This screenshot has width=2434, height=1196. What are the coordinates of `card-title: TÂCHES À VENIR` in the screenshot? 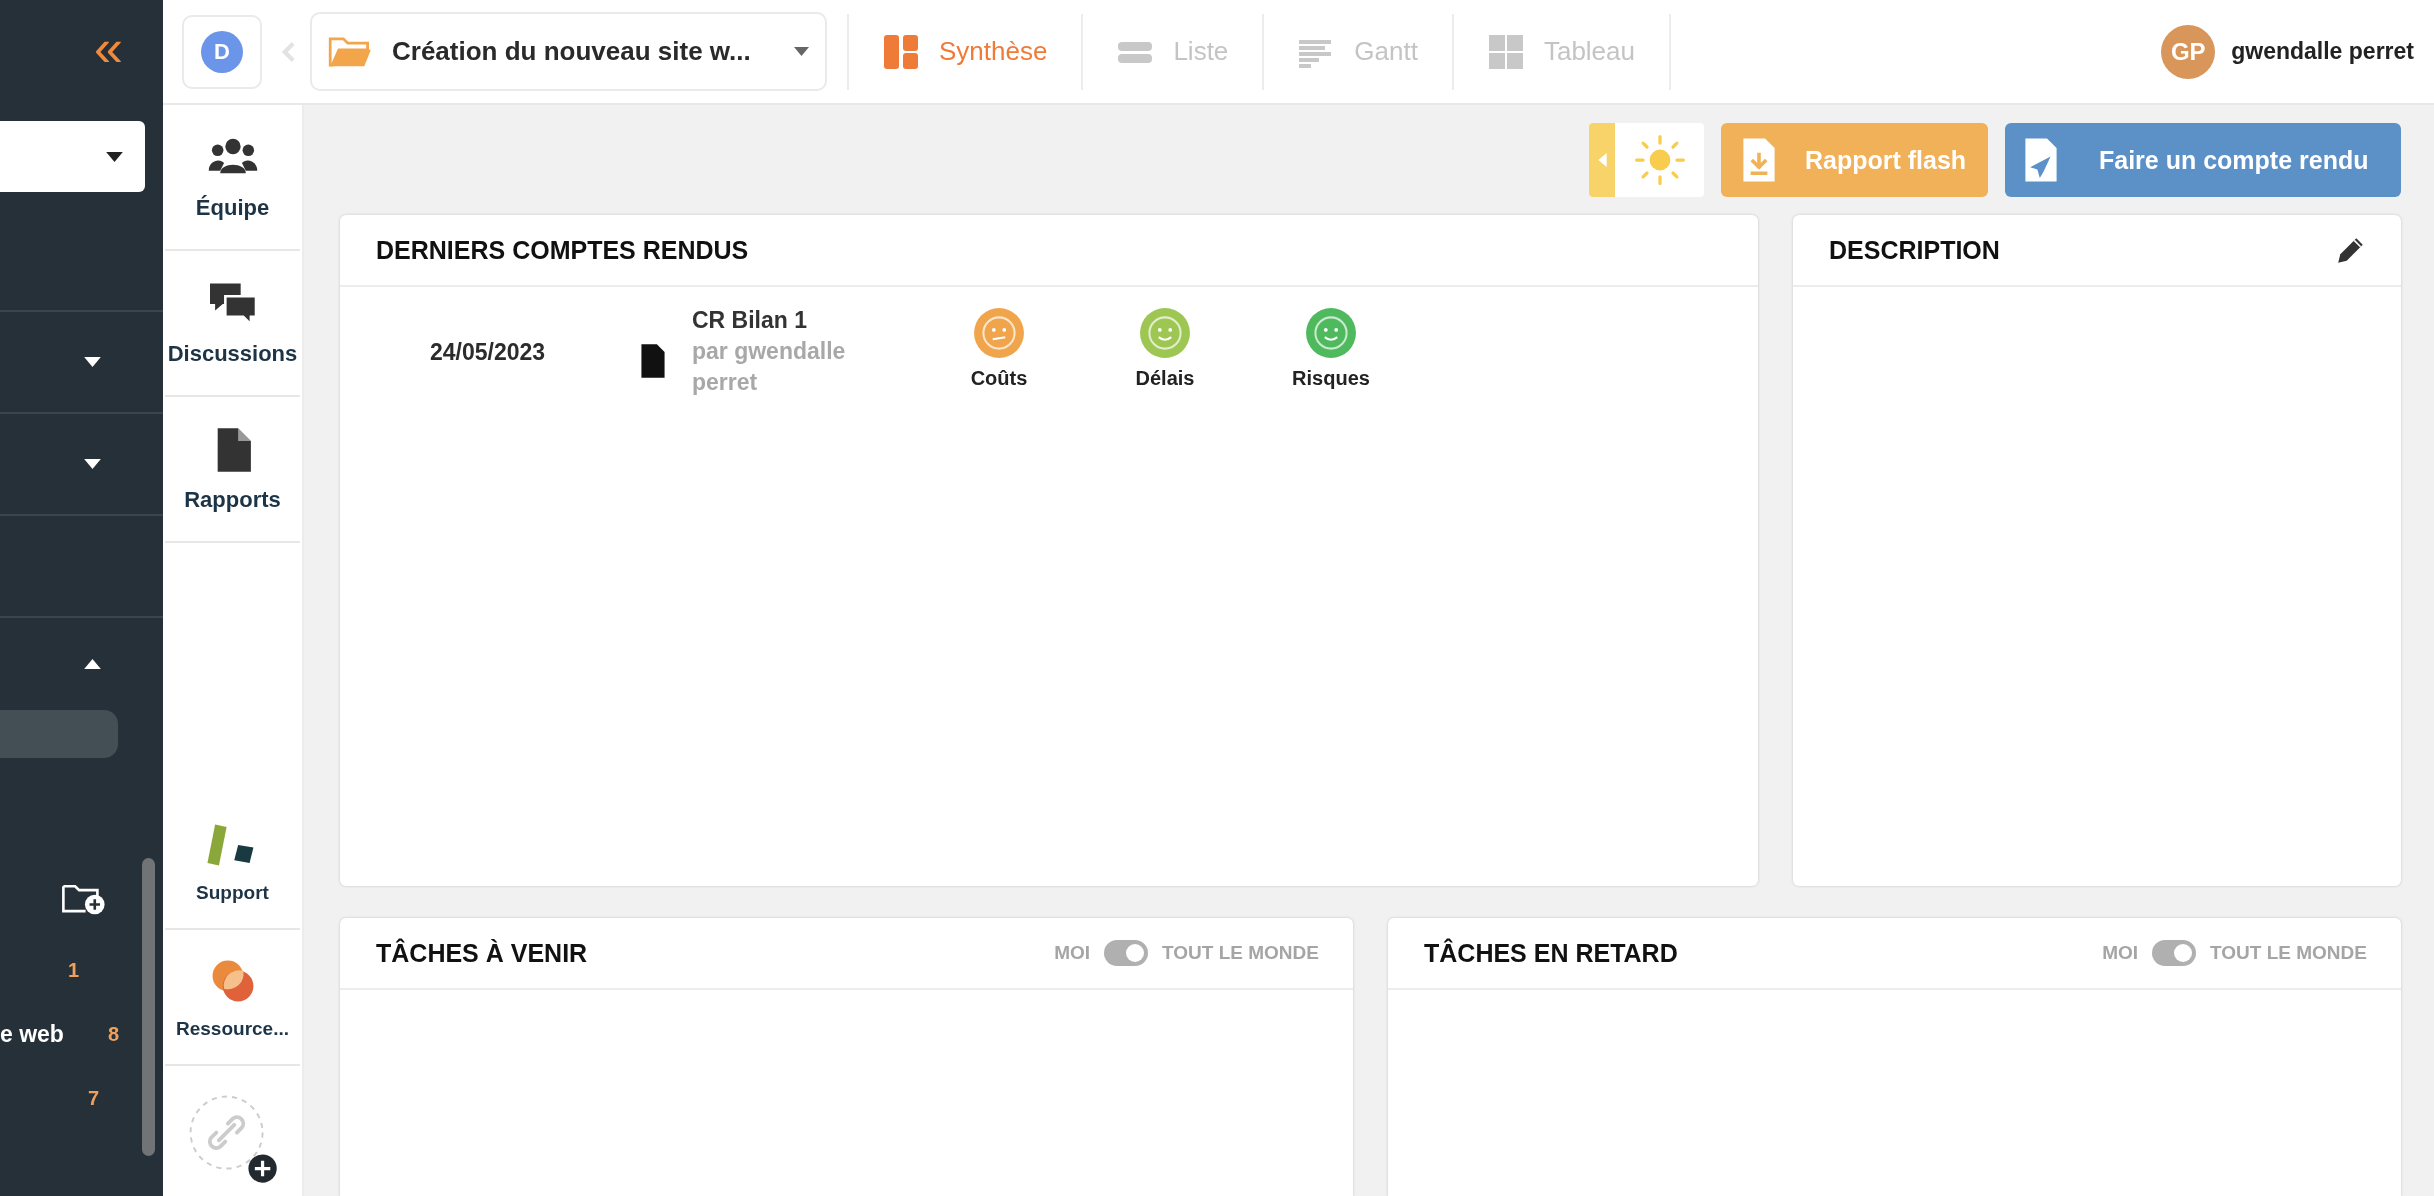 It's located at (482, 953).